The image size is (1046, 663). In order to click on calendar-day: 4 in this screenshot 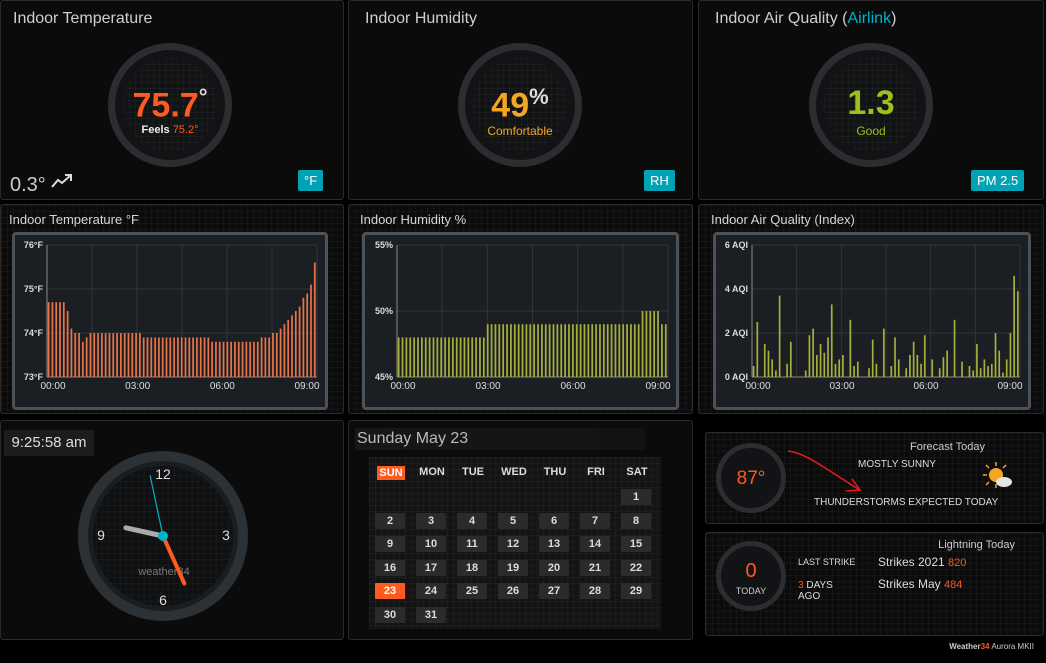, I will do `click(472, 520)`.